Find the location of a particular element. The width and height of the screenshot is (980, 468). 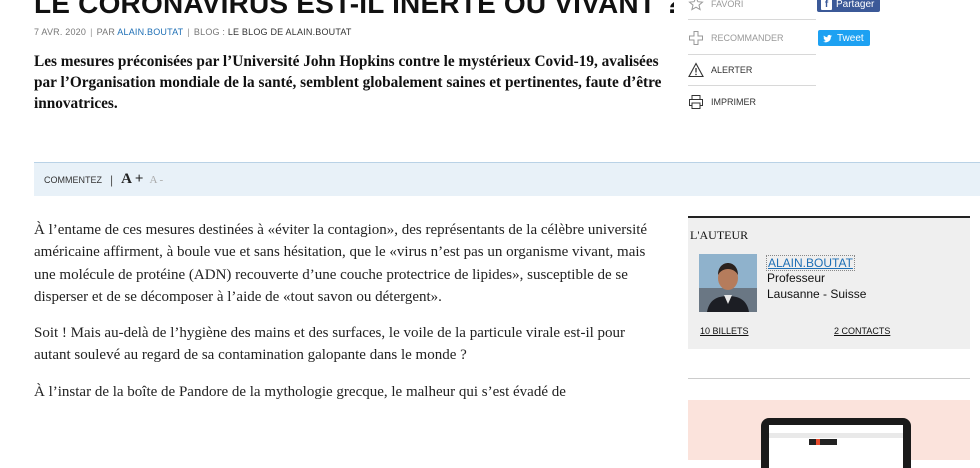

meta-blog-prefix: BLOG : is located at coordinates (209, 32).